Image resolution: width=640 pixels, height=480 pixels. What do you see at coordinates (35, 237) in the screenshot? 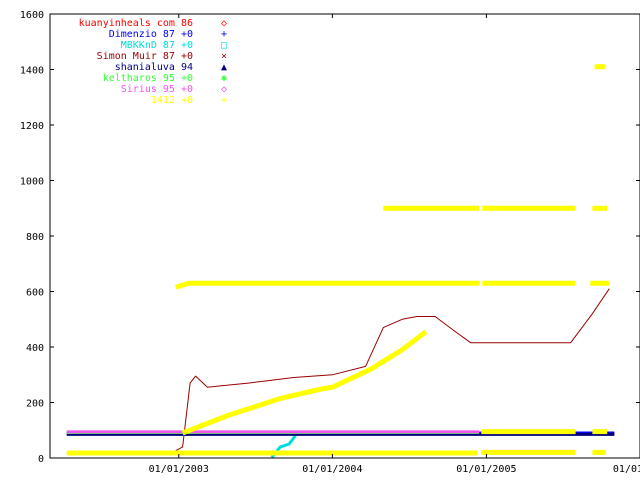
I see `y-tick-label: 800` at bounding box center [35, 237].